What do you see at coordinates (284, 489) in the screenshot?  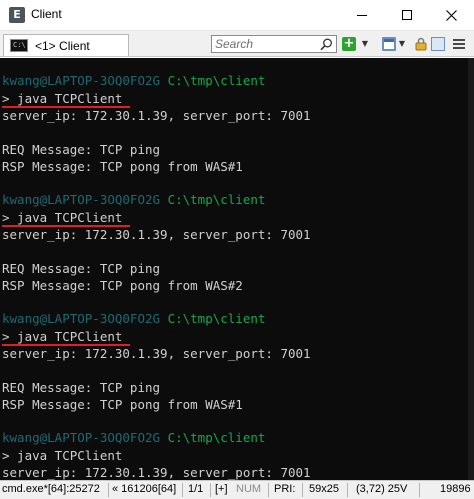 I see `status-priority: PRI:` at bounding box center [284, 489].